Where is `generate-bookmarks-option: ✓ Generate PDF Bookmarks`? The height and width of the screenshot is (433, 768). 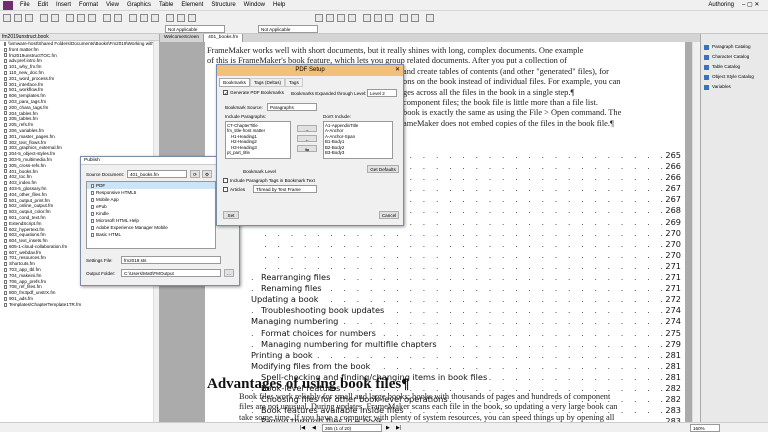 generate-bookmarks-option: ✓ Generate PDF Bookmarks is located at coordinates (253, 93).